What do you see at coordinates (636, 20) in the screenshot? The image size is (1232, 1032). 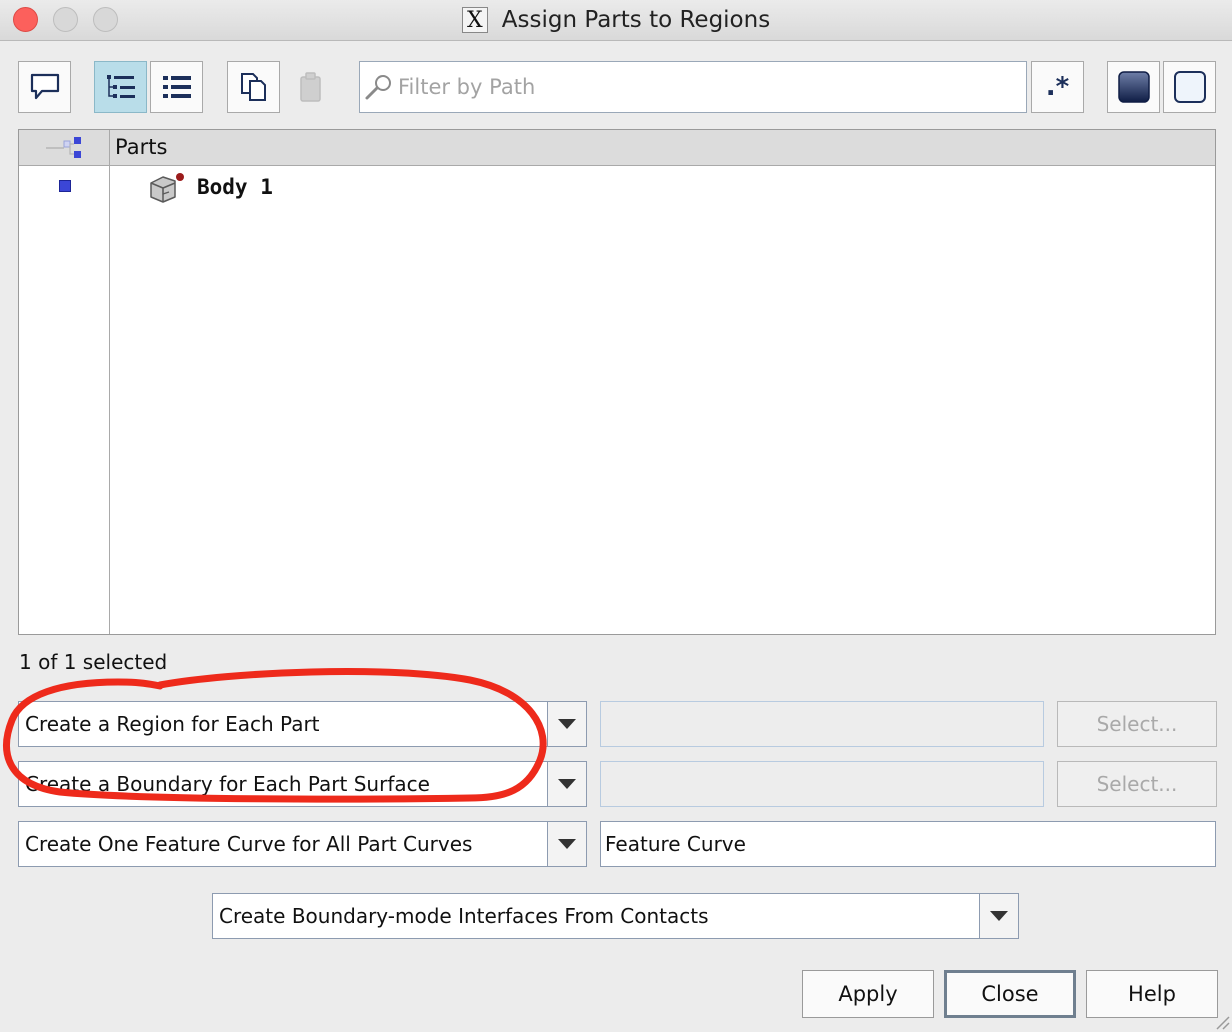 I see `window-title: Assign Parts to Regions` at bounding box center [636, 20].